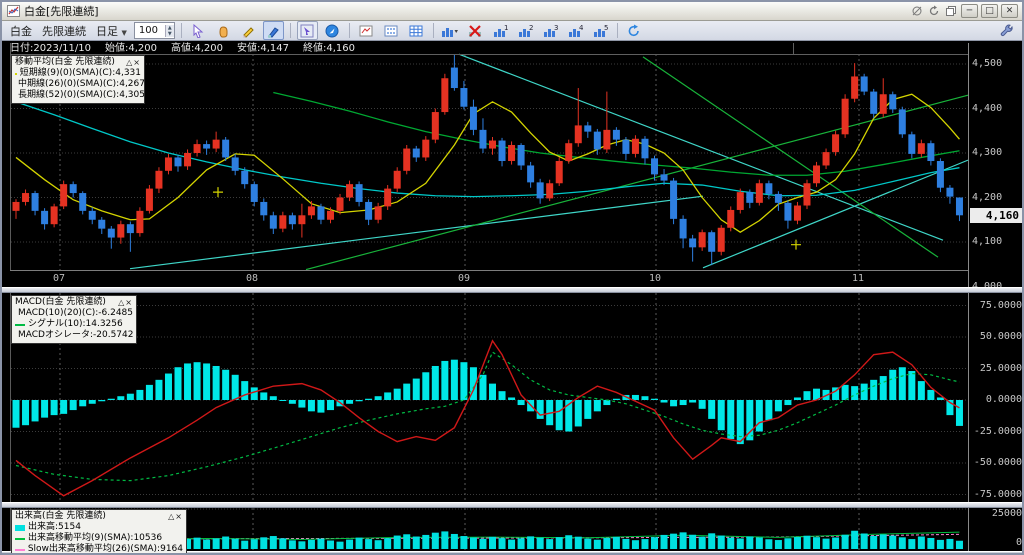  What do you see at coordinates (531, 28) in the screenshot?
I see `svg-text: 2` at bounding box center [531, 28].